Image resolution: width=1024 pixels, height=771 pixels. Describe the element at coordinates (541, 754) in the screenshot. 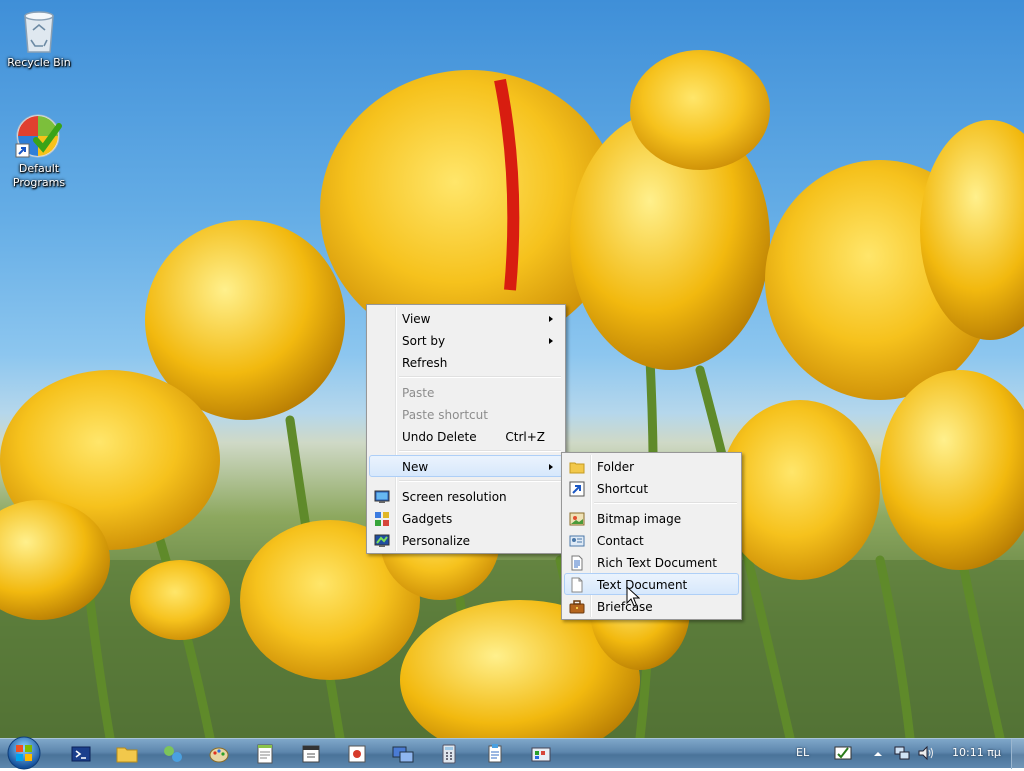

I see `control-panel-icon` at that location.